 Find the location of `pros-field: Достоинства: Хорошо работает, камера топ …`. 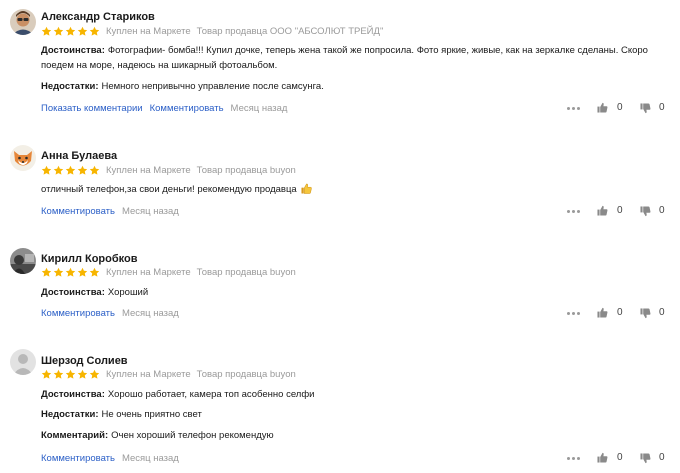

pros-field: Достоинства: Хорошо работает, камера топ … is located at coordinates (356, 394).